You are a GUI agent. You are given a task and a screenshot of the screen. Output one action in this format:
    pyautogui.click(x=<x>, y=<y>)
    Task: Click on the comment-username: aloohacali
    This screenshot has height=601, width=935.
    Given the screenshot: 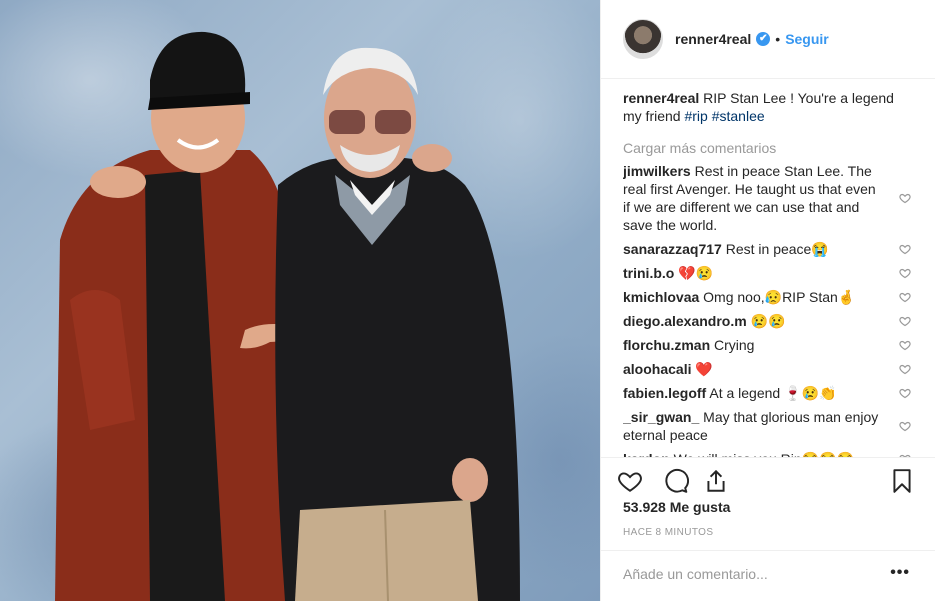 What is the action you would take?
    pyautogui.click(x=657, y=369)
    